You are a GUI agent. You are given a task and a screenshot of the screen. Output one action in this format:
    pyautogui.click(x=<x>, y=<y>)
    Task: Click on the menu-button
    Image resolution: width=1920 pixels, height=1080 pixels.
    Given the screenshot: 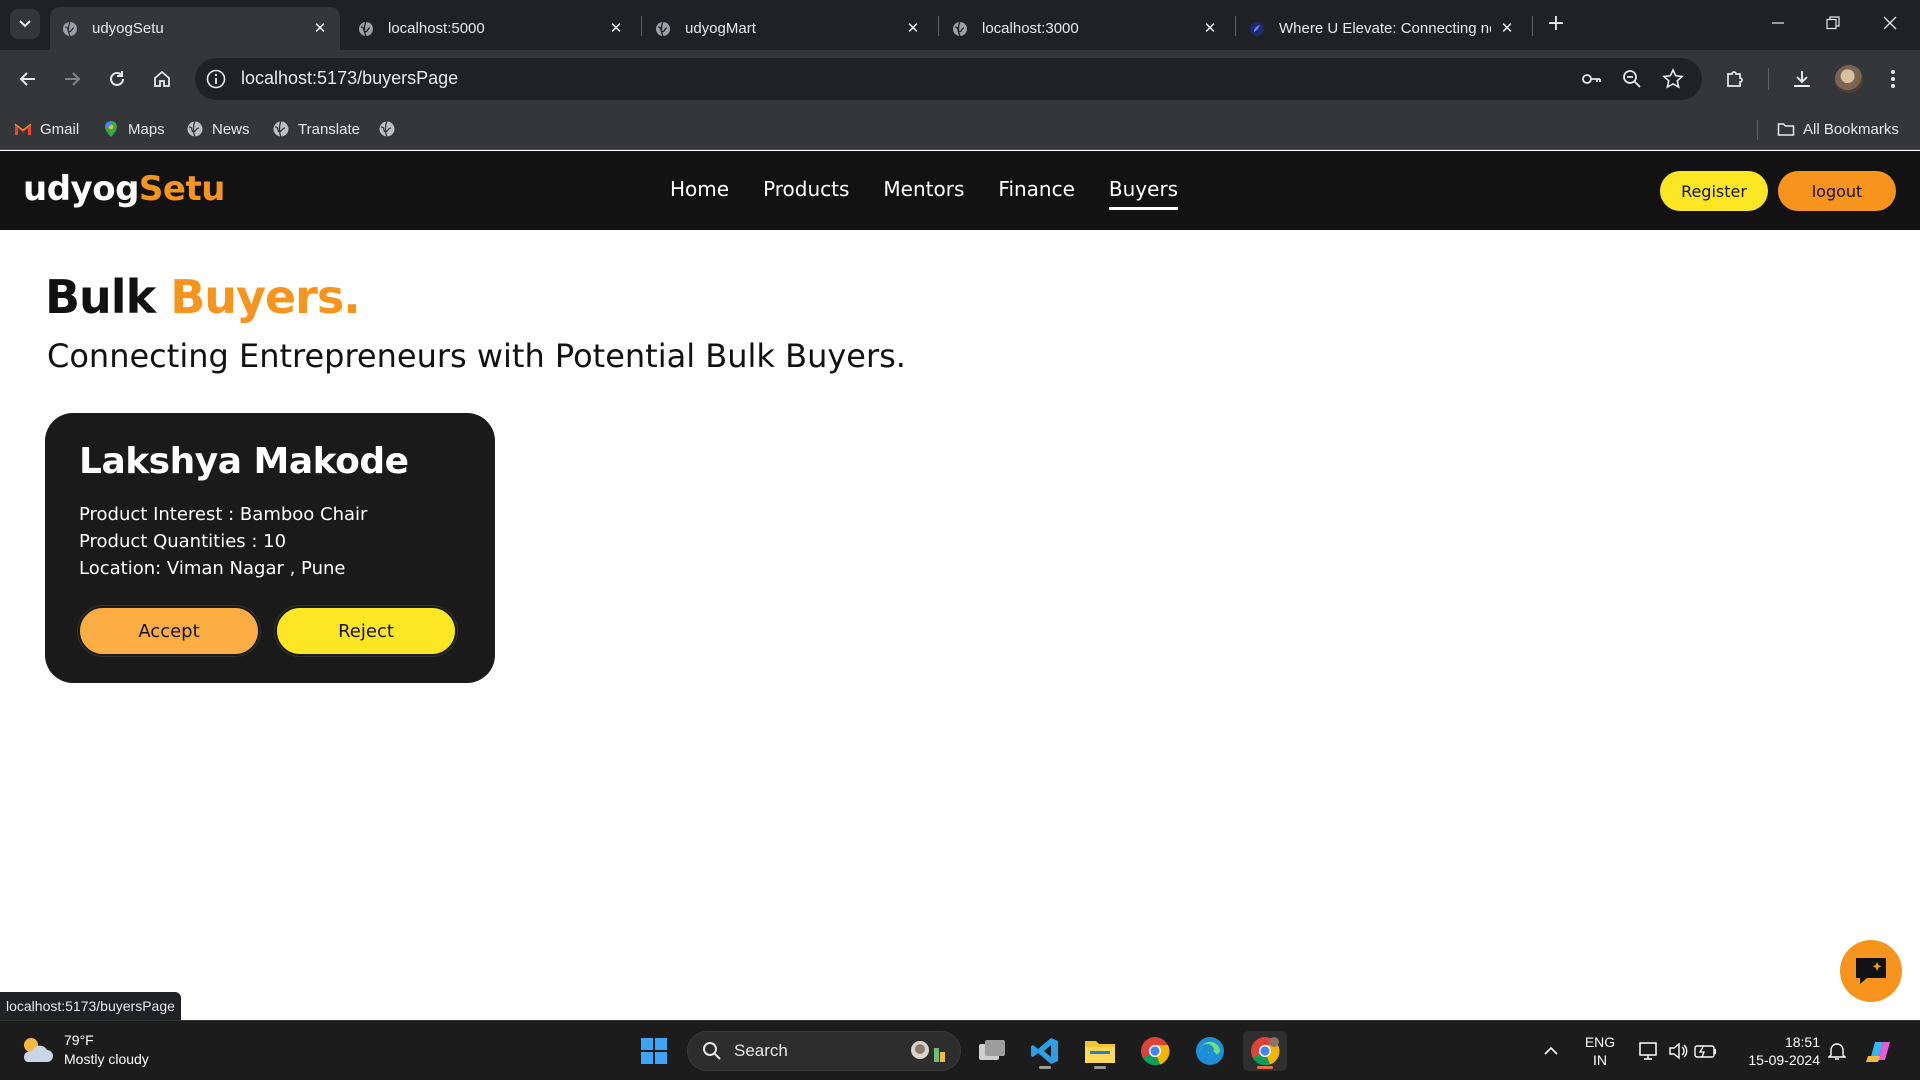 What is the action you would take?
    pyautogui.click(x=1893, y=79)
    